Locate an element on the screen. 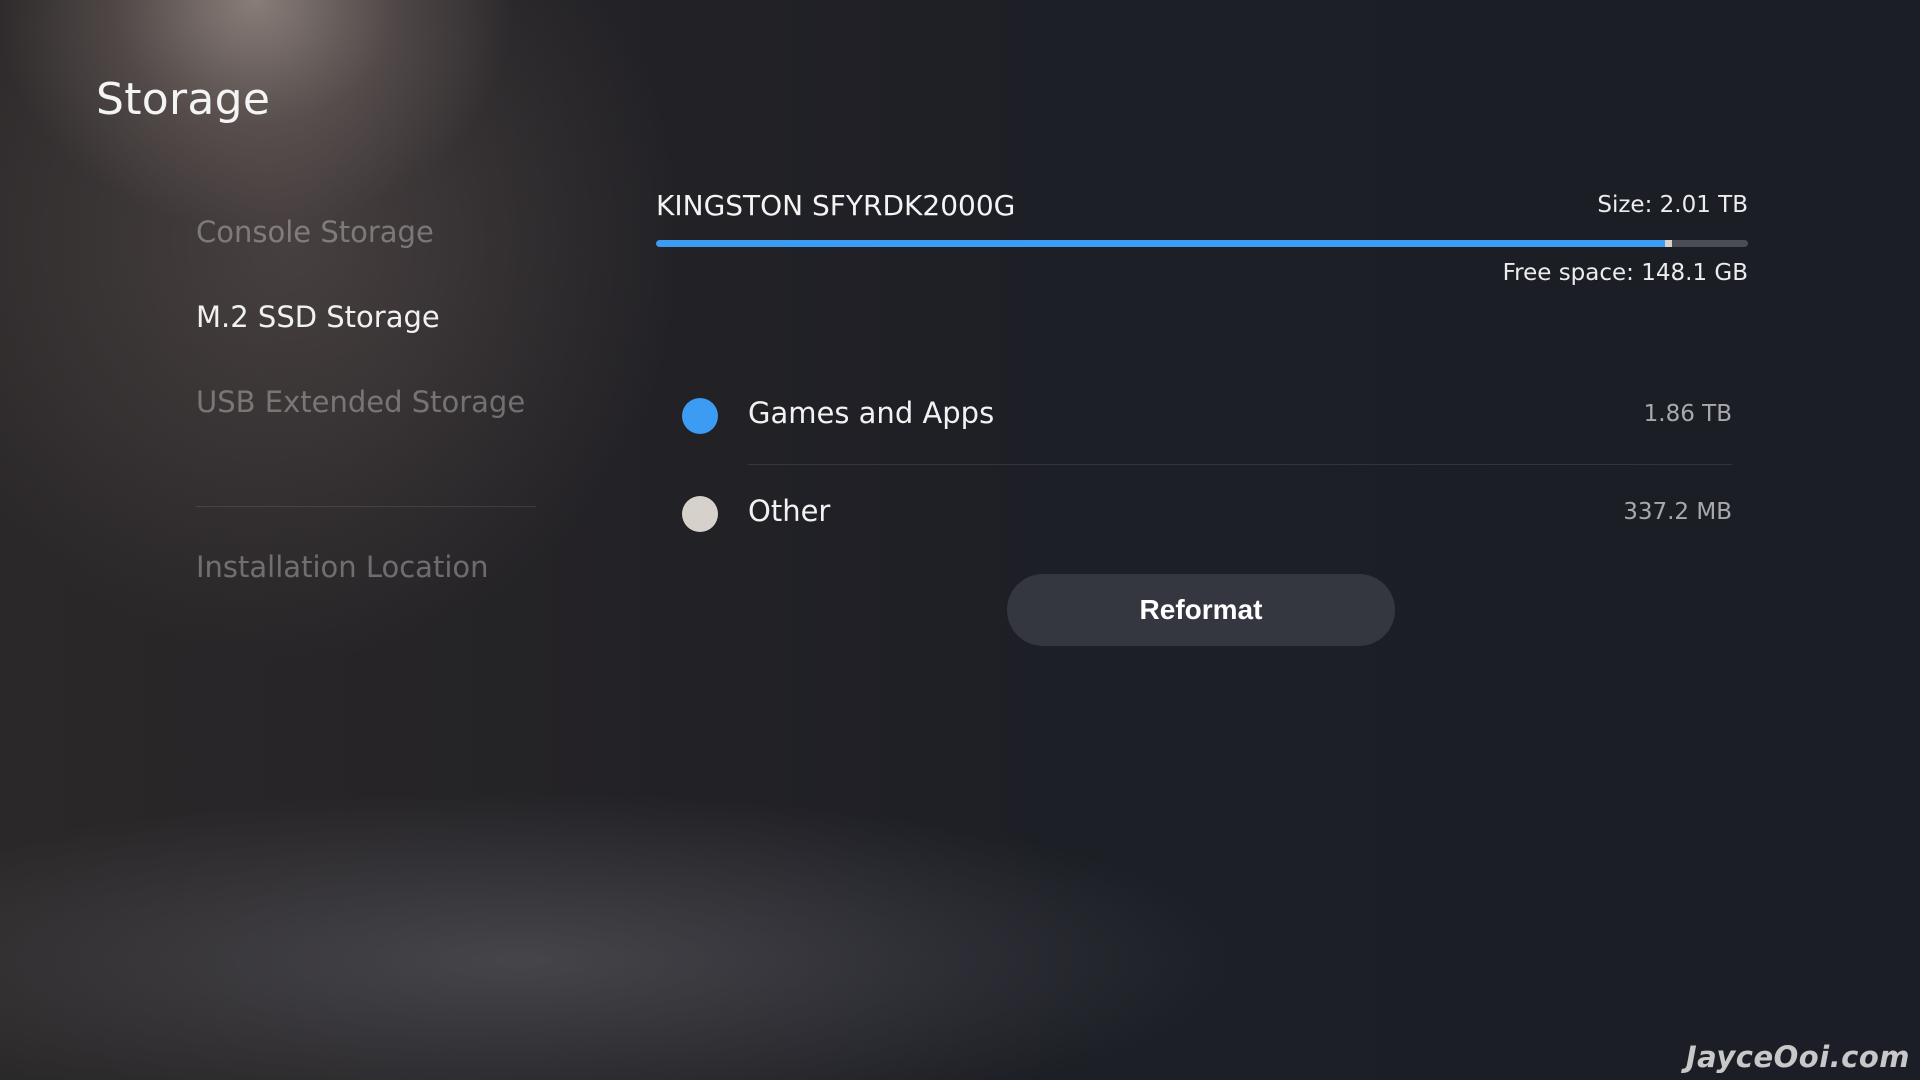 The image size is (1920, 1080). free-space-value: 148.1 GB is located at coordinates (1694, 273).